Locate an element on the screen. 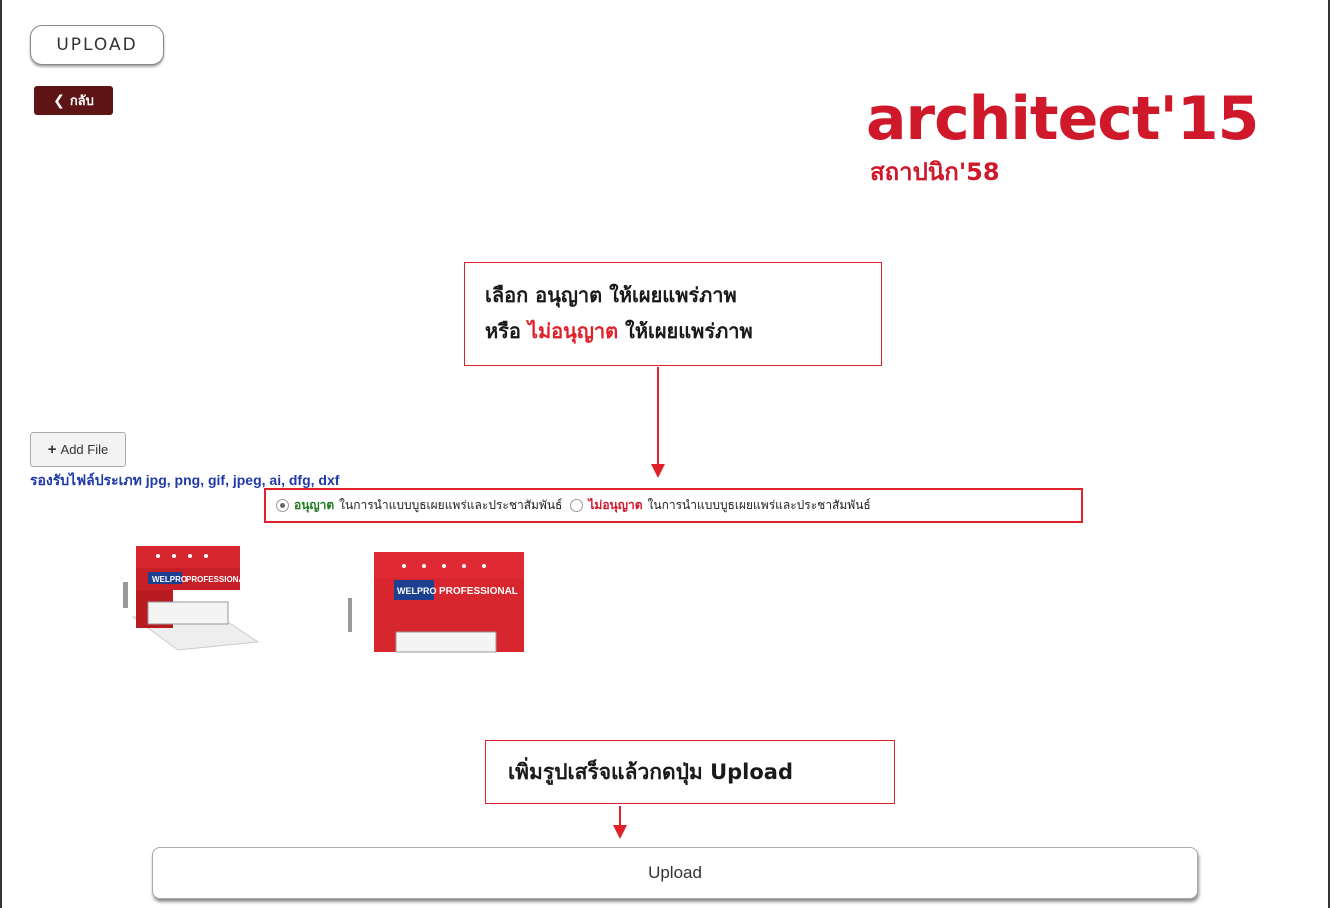  thumb-1-title: PROFESSIONAL is located at coordinates (217, 579).